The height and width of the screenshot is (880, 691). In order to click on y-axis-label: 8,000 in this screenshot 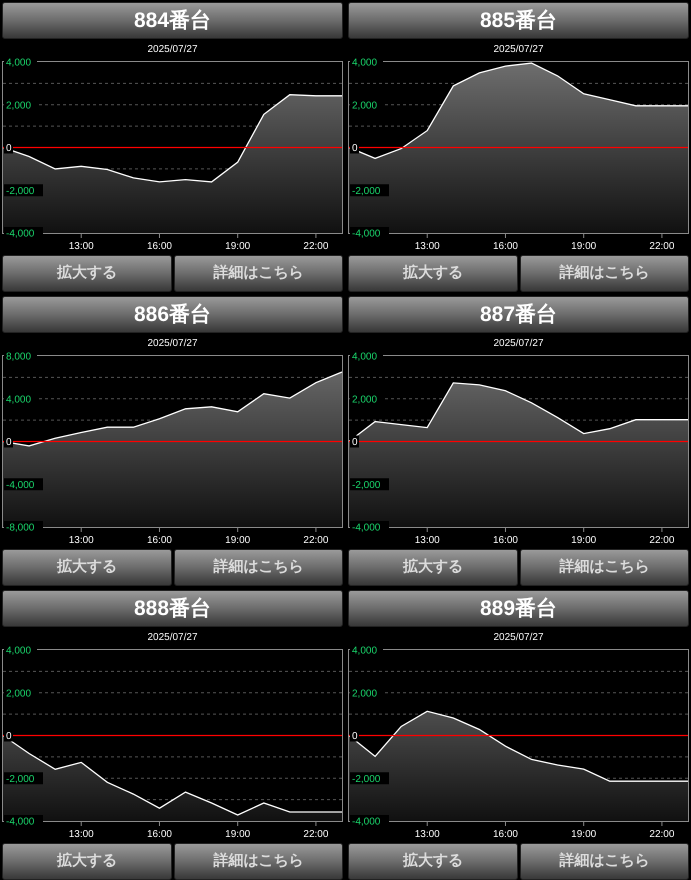, I will do `click(19, 357)`.